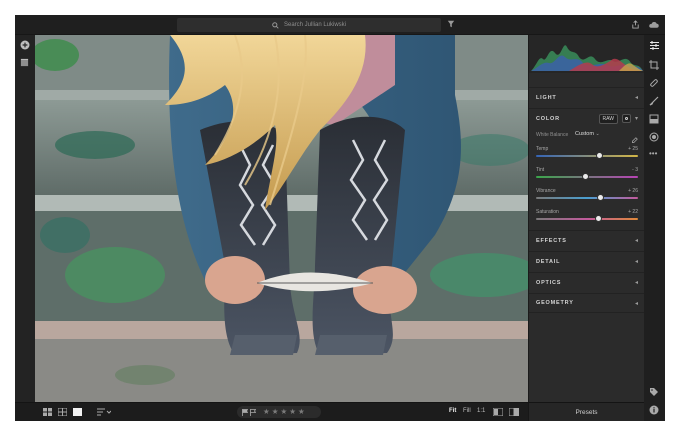  I want to click on right-tool-rail: •••, so click(654, 228).